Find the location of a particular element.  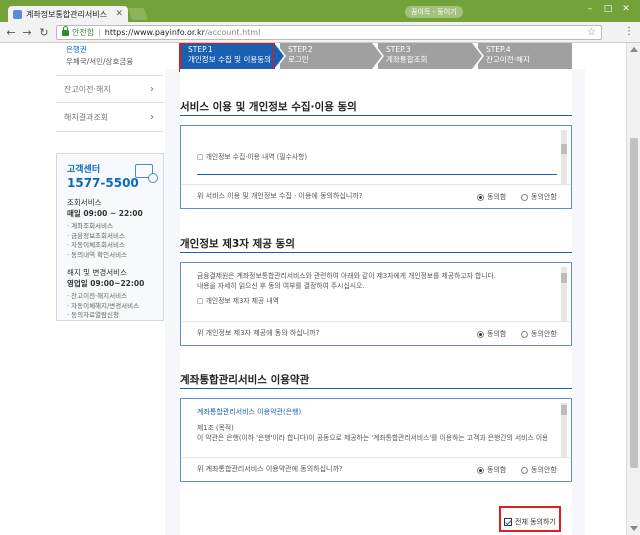

cs-hours-label-1: 조회서비스 is located at coordinates (84, 202).